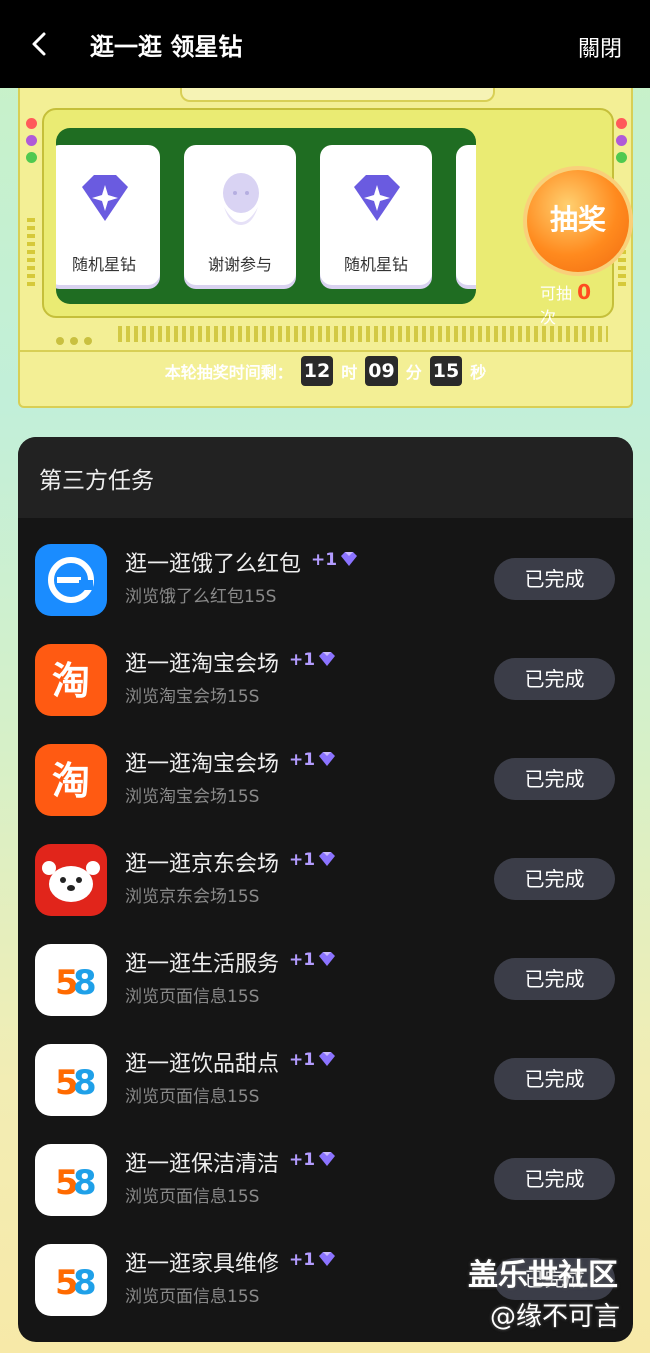 Image resolution: width=650 pixels, height=1353 pixels. What do you see at coordinates (317, 371) in the screenshot?
I see `timer-hours: 12` at bounding box center [317, 371].